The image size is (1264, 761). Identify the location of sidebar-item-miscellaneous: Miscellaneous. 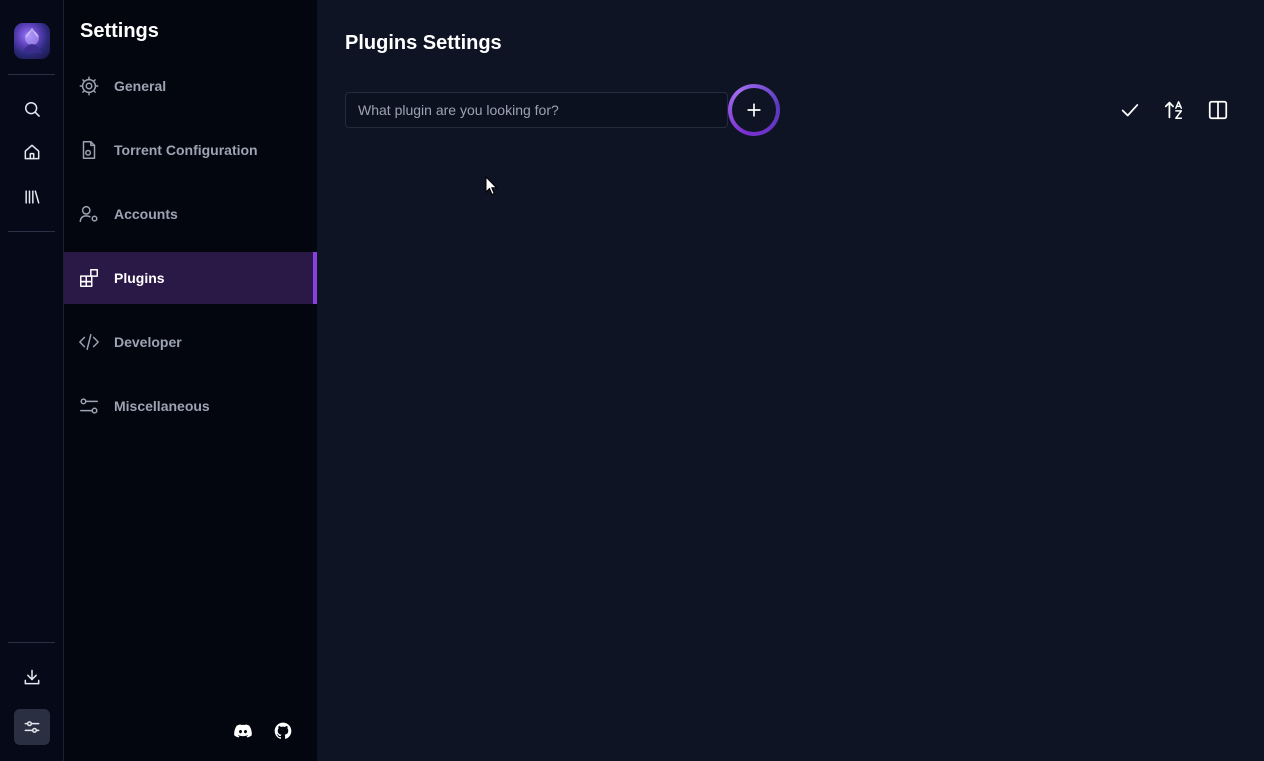
(190, 406).